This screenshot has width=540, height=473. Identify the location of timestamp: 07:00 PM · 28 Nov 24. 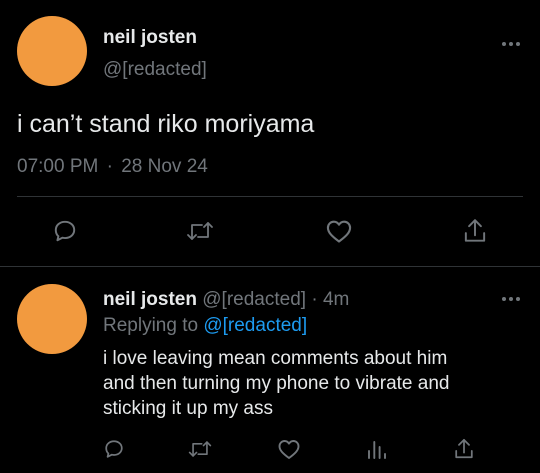
(112, 167).